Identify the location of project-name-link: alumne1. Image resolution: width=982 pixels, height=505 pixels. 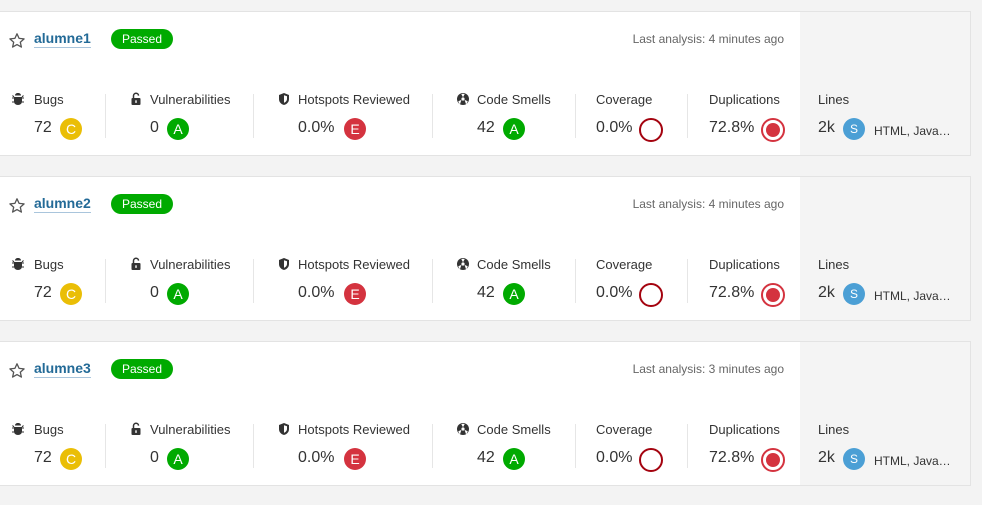
(62, 39).